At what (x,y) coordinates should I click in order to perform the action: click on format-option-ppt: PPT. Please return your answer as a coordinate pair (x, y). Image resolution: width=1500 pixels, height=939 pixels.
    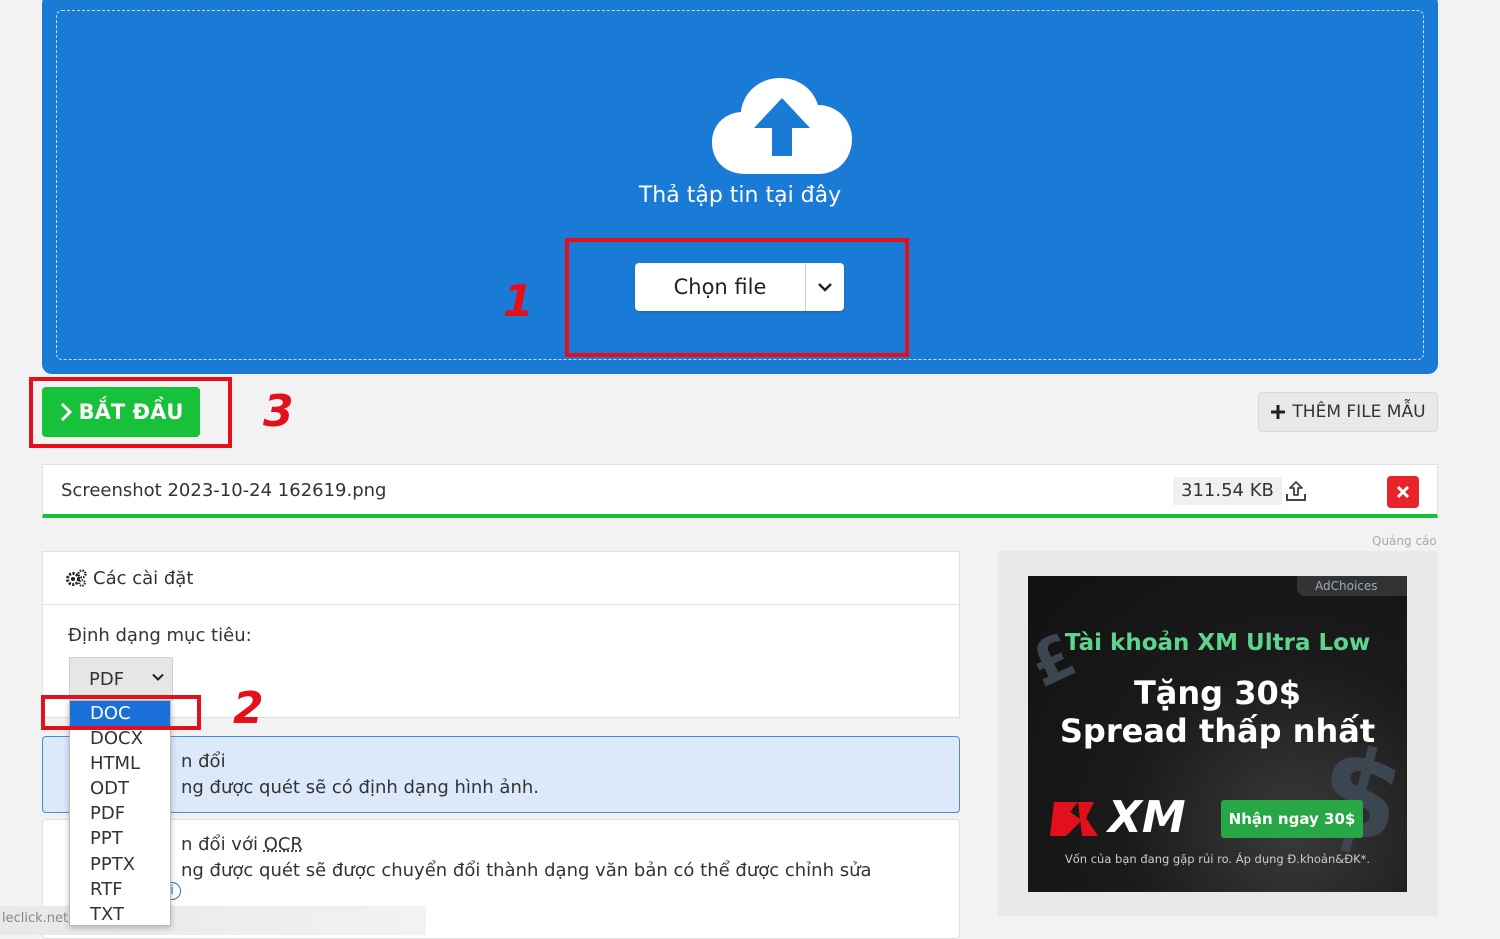
    Looking at the image, I should click on (120, 838).